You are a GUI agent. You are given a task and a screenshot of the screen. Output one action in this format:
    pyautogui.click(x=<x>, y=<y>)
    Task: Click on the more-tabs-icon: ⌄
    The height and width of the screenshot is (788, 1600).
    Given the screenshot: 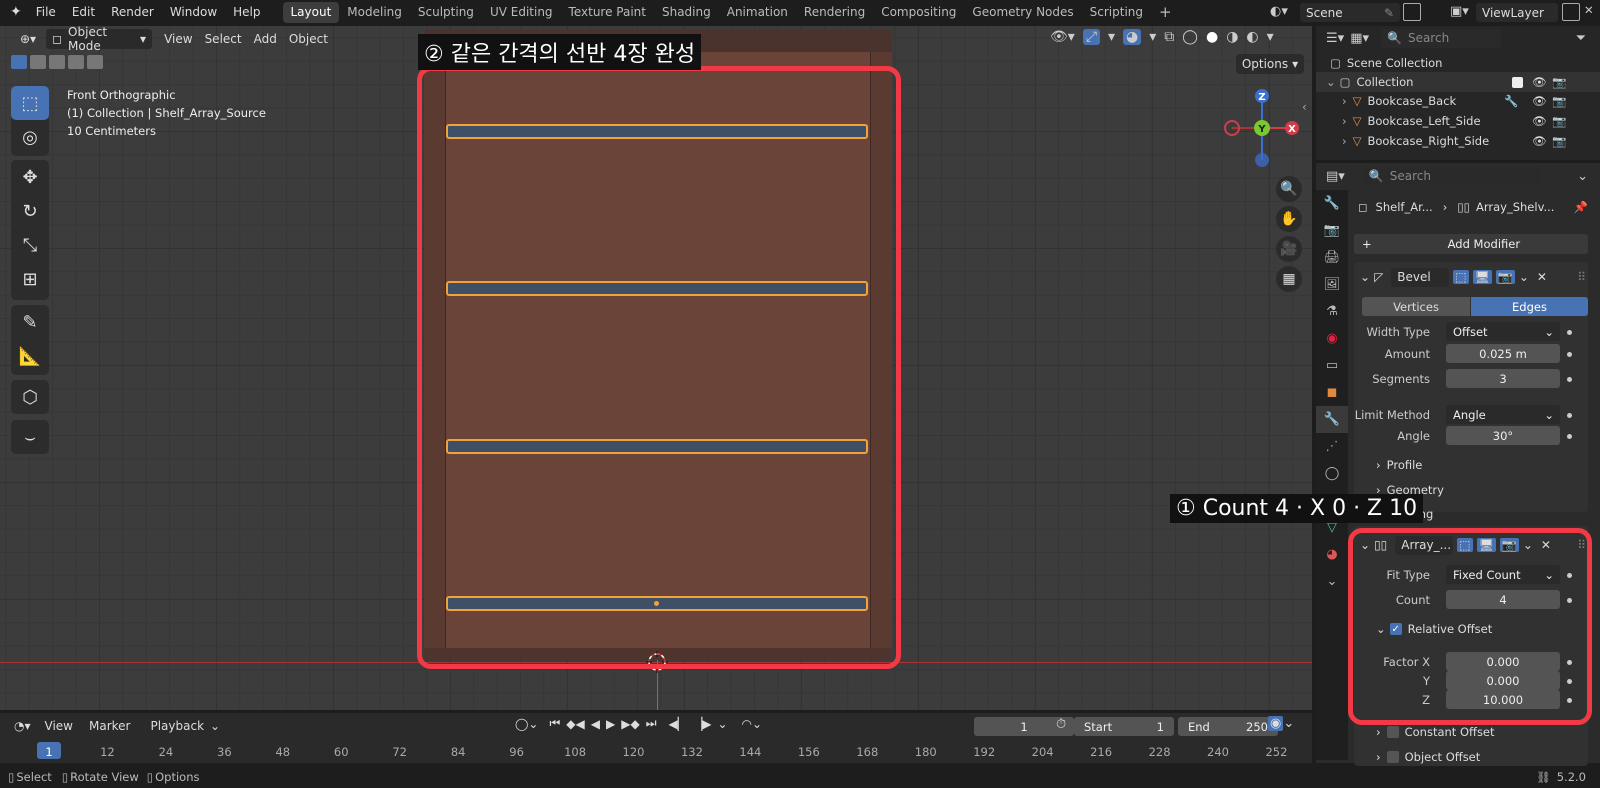 What is the action you would take?
    pyautogui.click(x=1332, y=581)
    